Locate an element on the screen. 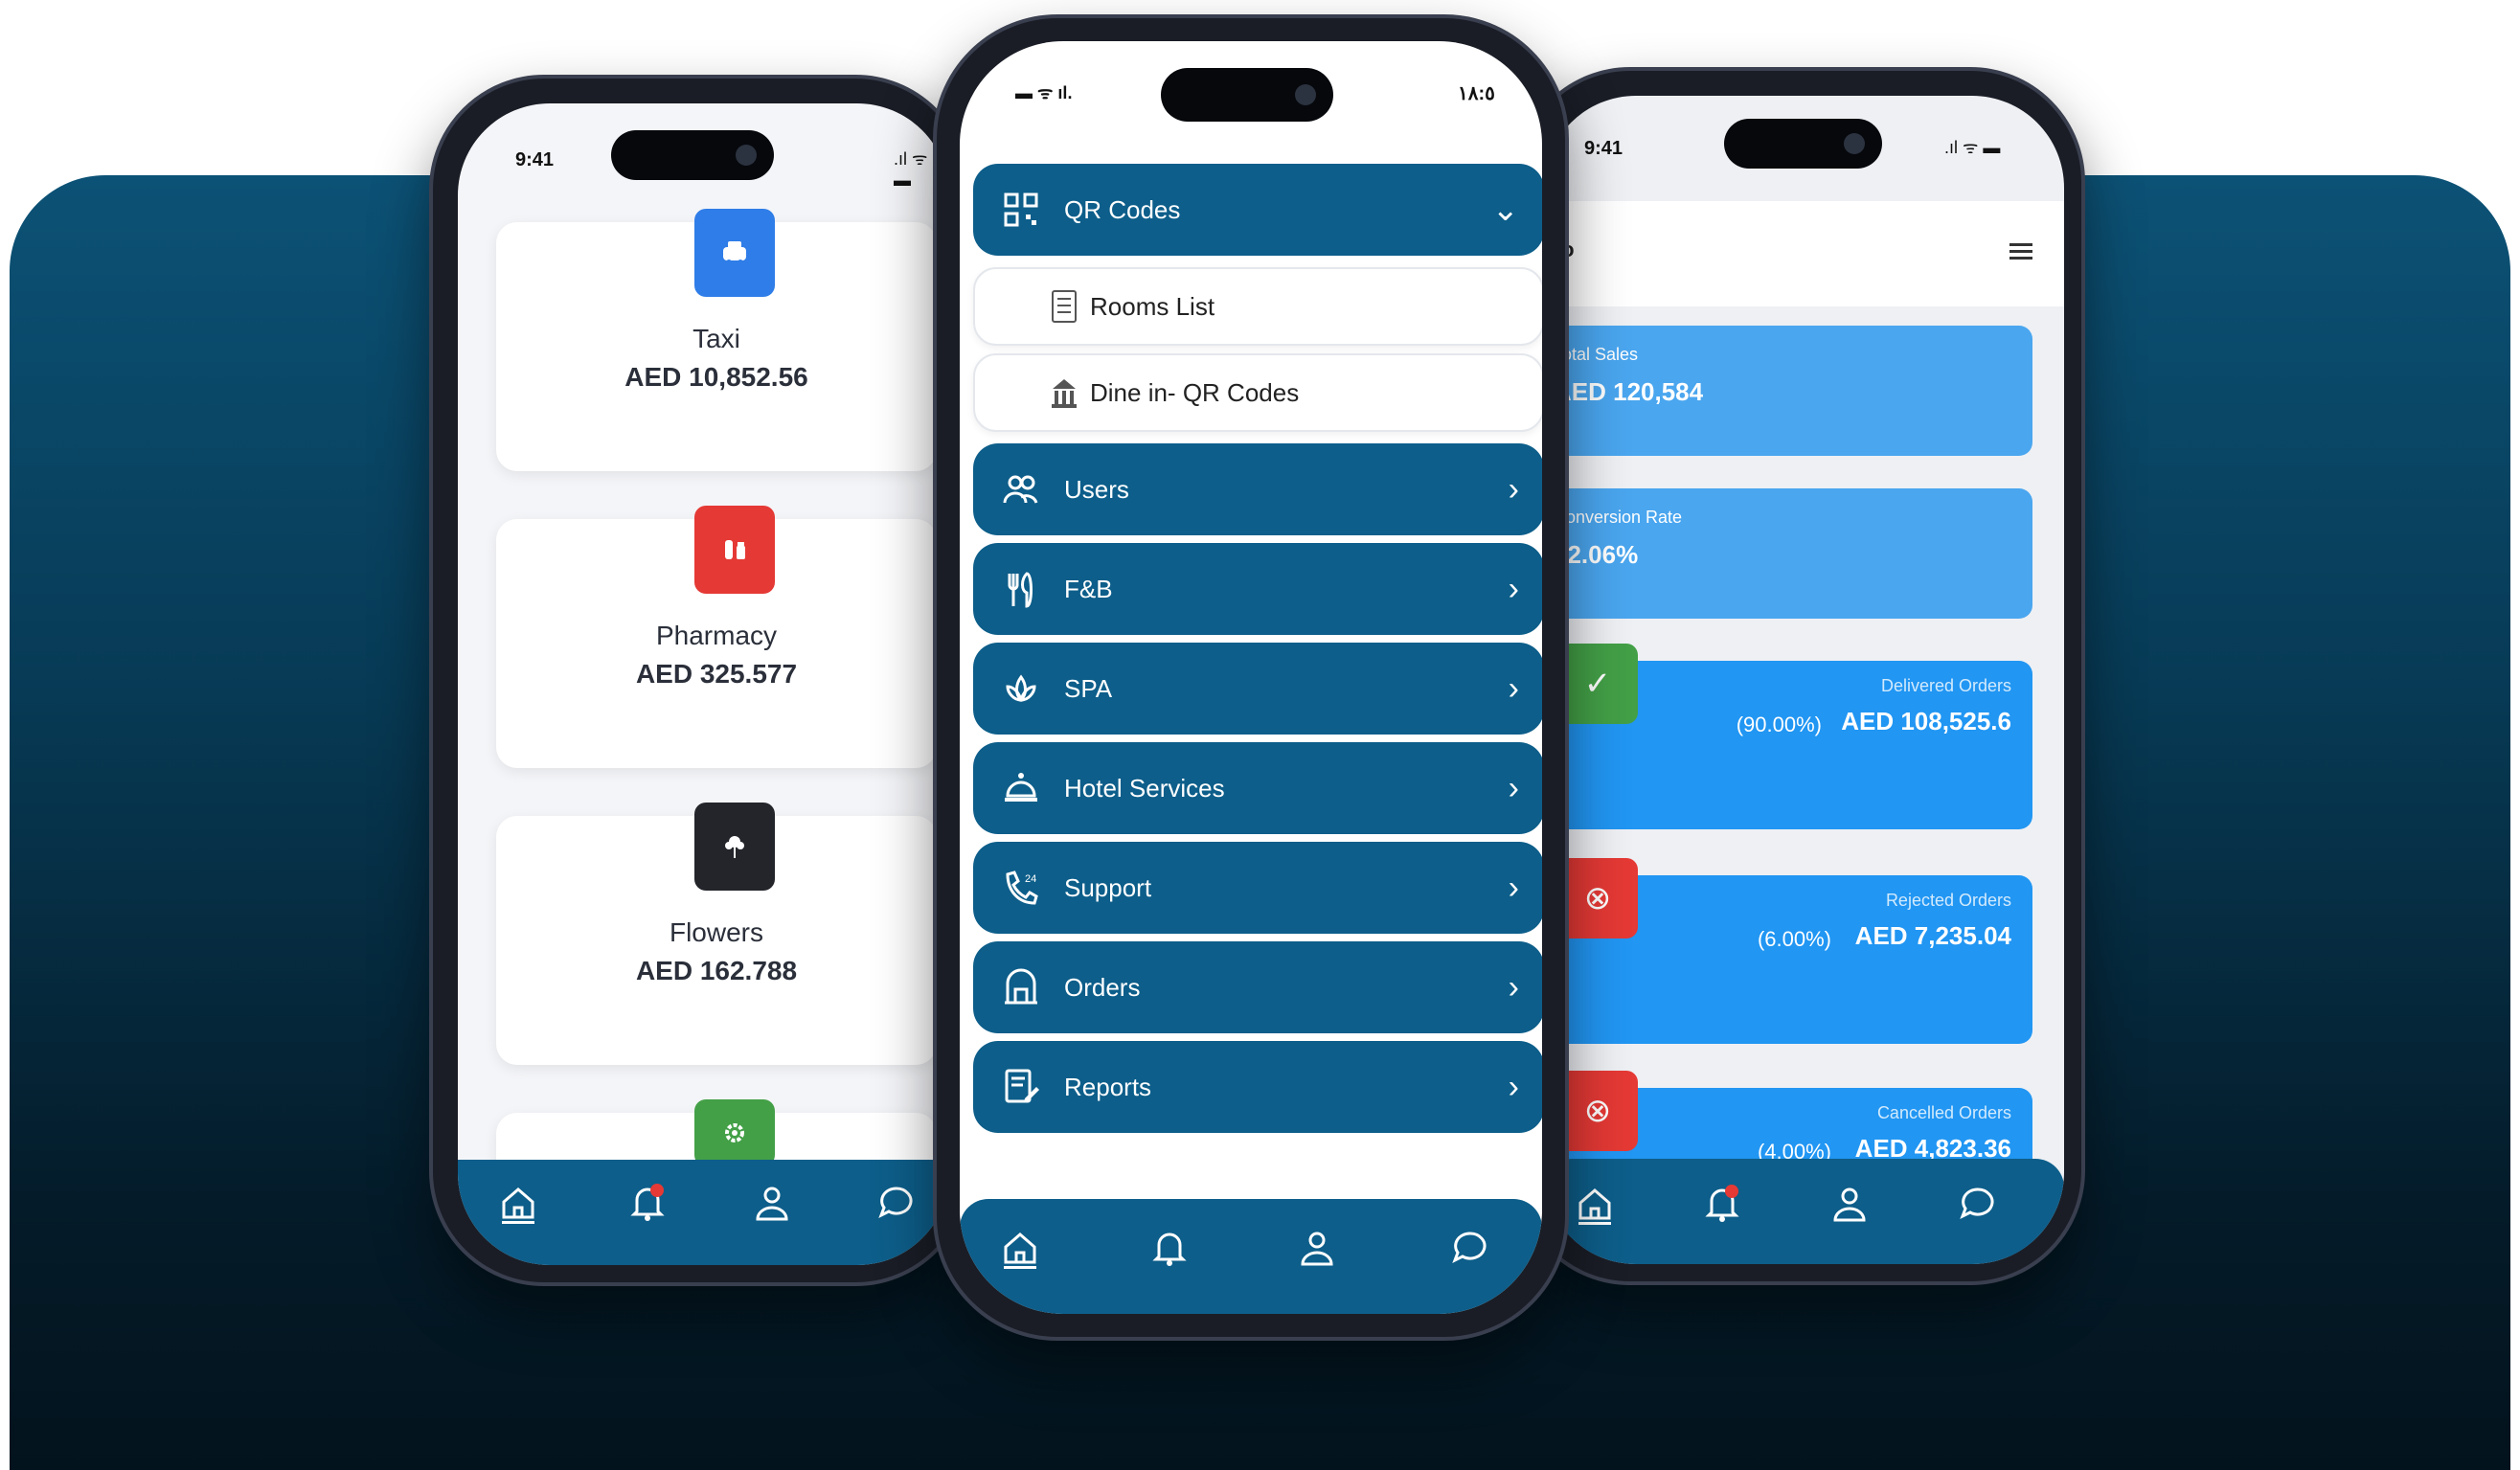 This screenshot has height=1470, width=2520. menu-label: Orders is located at coordinates (1102, 987).